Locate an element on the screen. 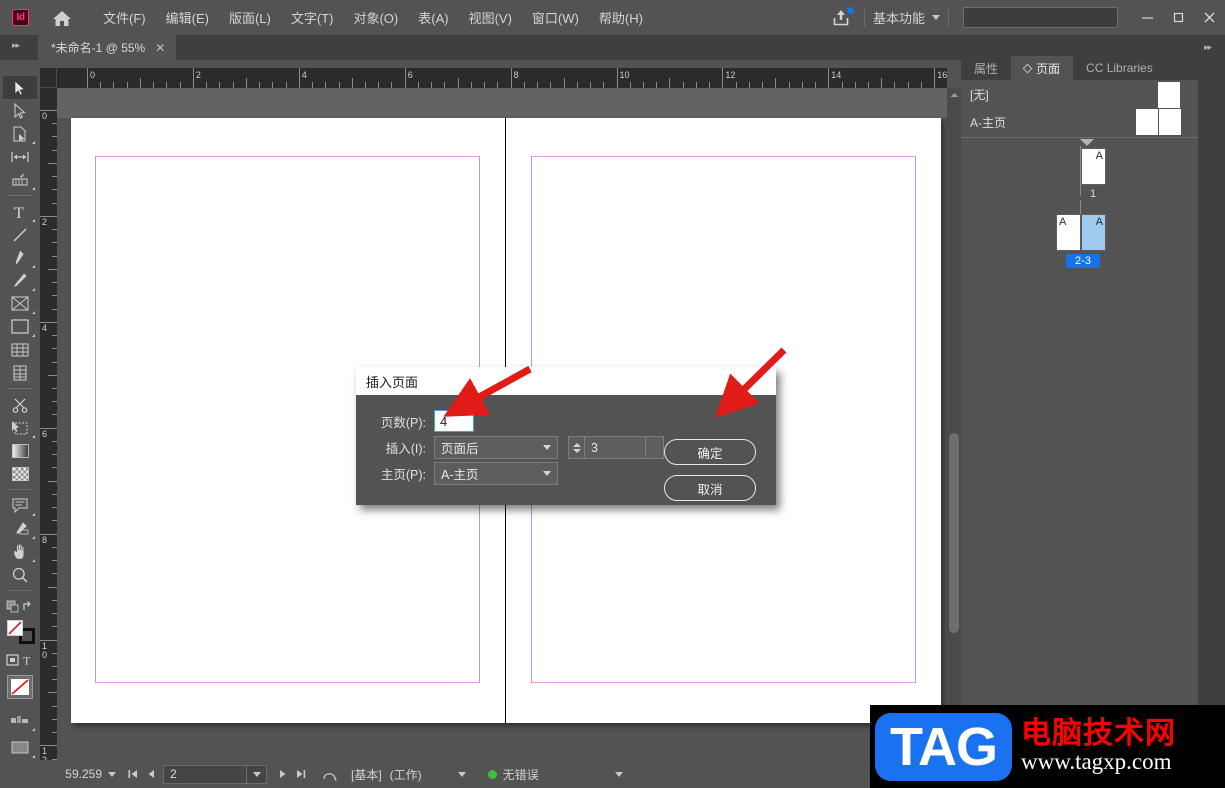 This screenshot has width=1225, height=788. bridge-icon is located at coordinates (330, 774).